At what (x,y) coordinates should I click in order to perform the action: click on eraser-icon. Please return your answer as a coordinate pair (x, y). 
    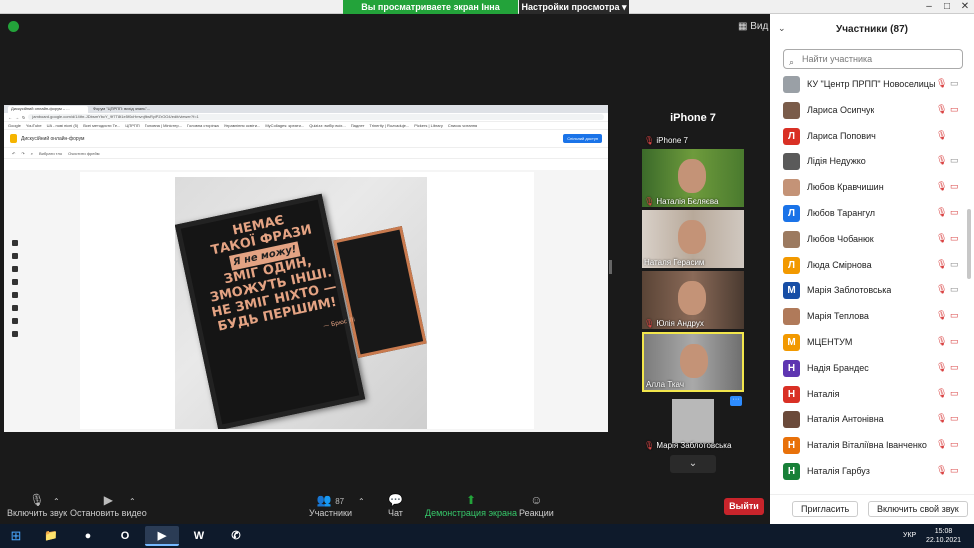
    Looking at the image, I should click on (15, 256).